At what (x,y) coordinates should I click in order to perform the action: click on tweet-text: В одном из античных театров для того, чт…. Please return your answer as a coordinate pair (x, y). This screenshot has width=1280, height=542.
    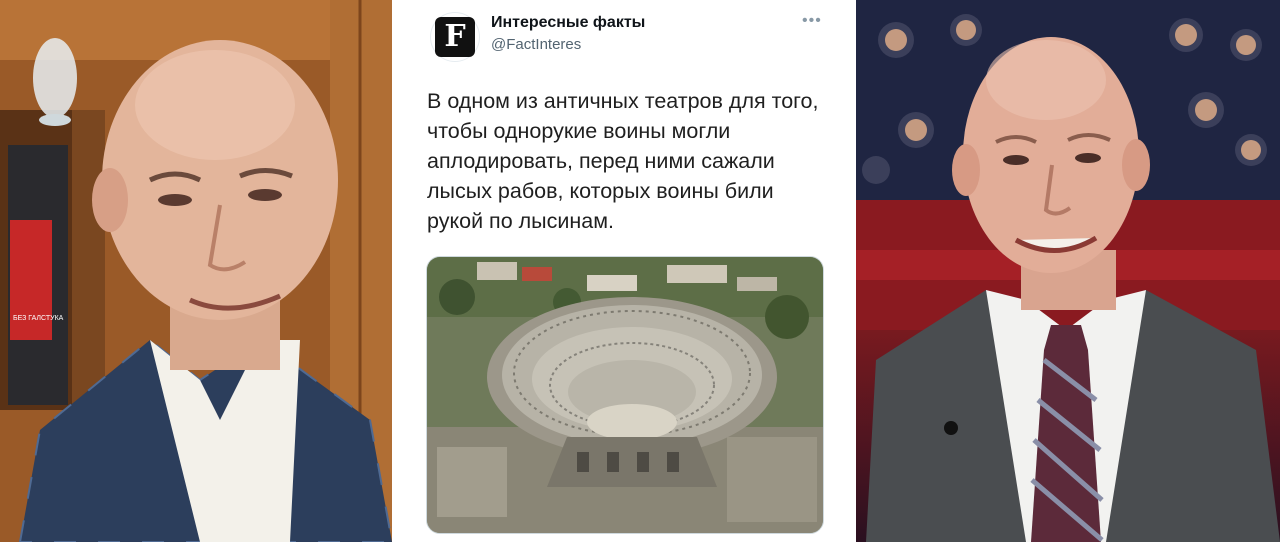
    Looking at the image, I should click on (623, 161).